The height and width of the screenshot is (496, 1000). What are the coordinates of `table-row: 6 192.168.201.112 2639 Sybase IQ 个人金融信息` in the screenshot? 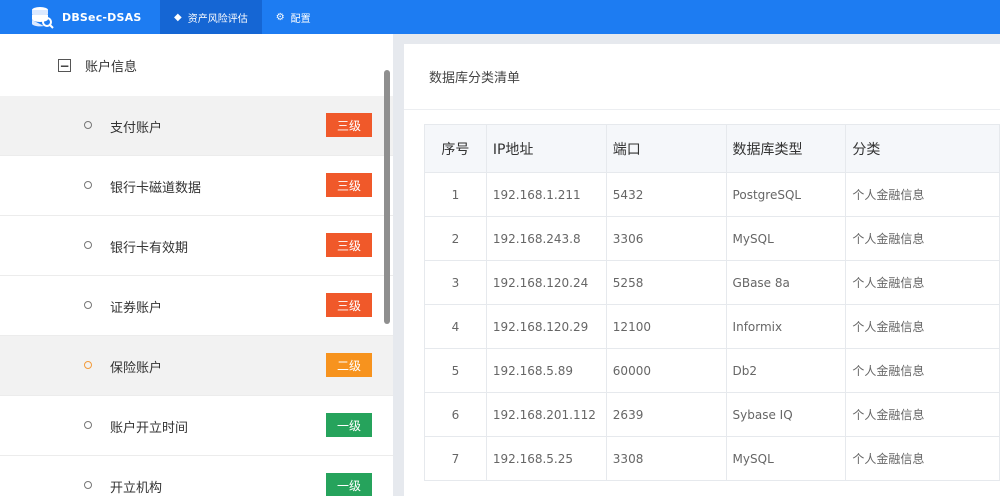 It's located at (712, 414).